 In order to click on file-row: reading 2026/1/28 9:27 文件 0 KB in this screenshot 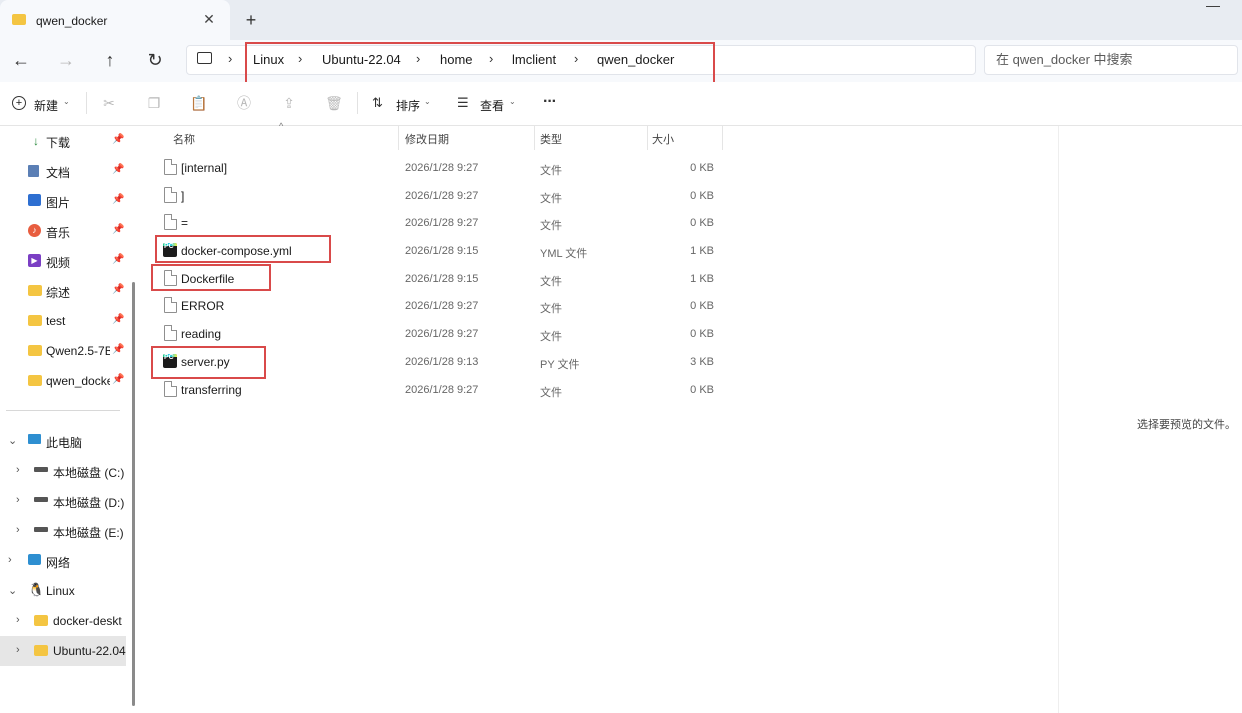, I will do `click(441, 334)`.